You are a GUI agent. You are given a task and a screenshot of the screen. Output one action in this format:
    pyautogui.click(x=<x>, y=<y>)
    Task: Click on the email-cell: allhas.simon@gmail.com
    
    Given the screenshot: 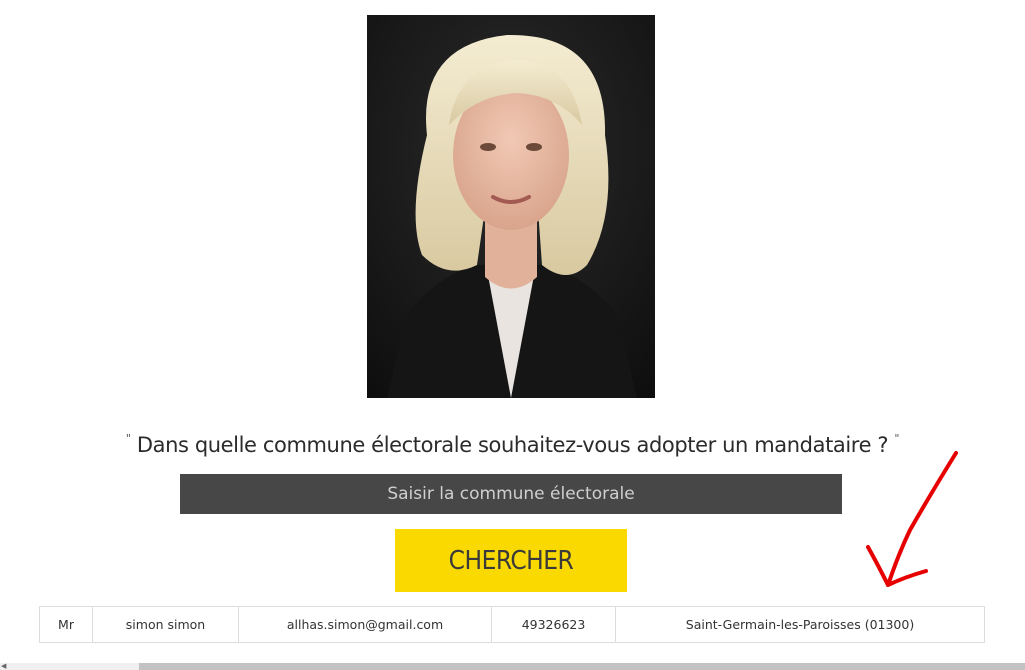 What is the action you would take?
    pyautogui.click(x=365, y=624)
    